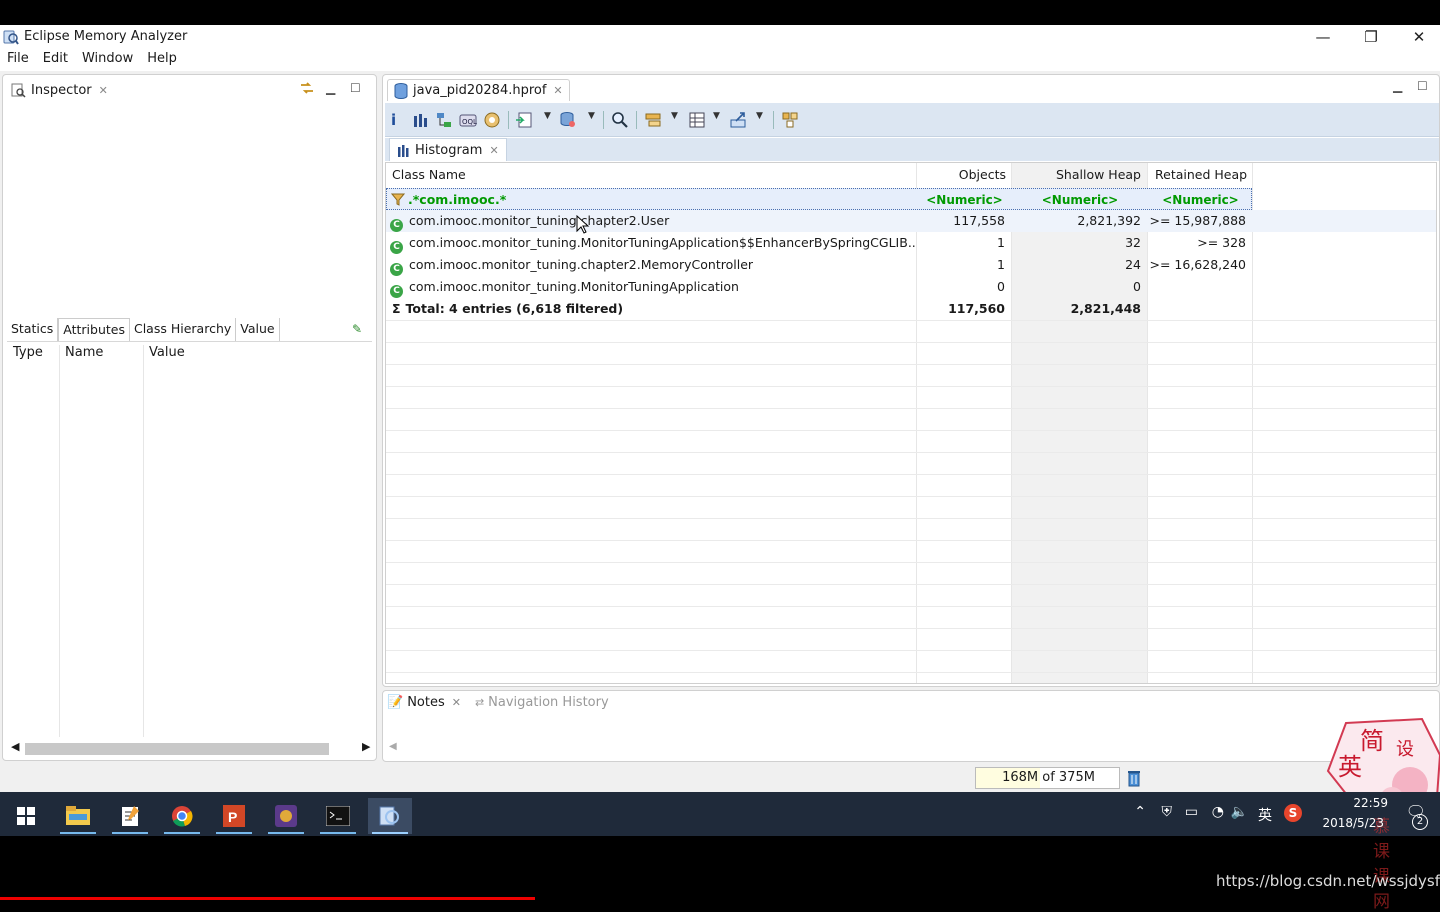  What do you see at coordinates (189, 355) in the screenshot?
I see `attributes-header: Type Name Value` at bounding box center [189, 355].